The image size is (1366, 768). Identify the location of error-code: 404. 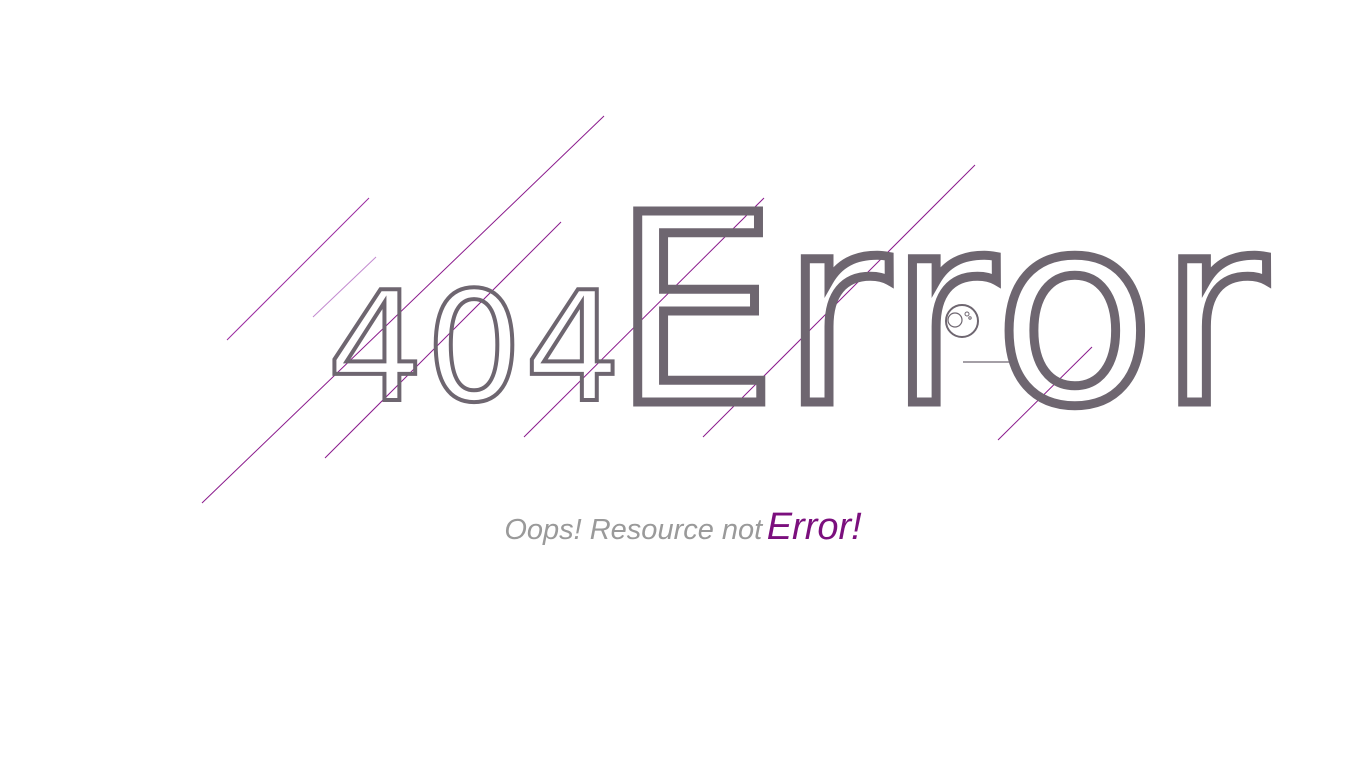
(475, 347).